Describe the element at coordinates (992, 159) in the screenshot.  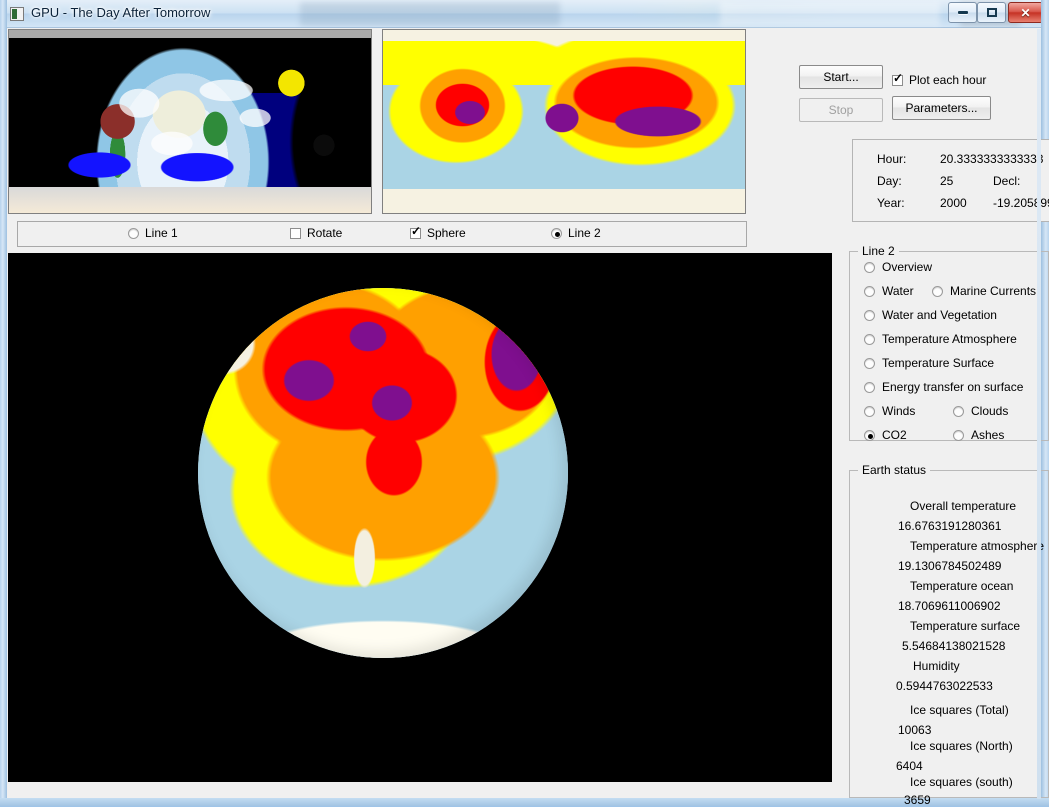
I see `hour-value: 20.3333333333333` at that location.